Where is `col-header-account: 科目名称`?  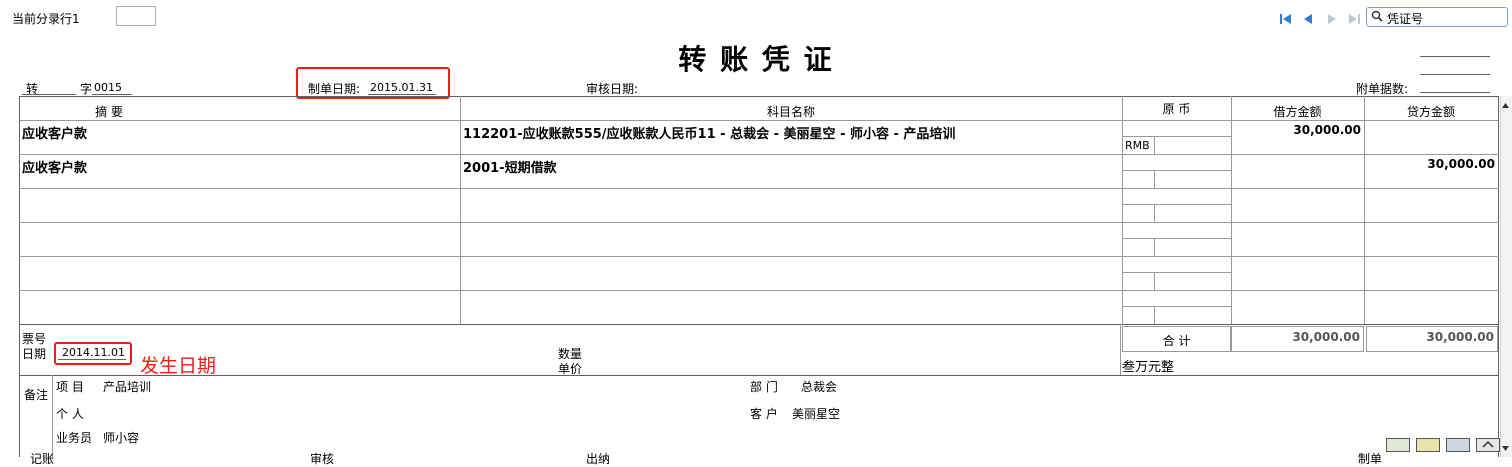
col-header-account: 科目名称 is located at coordinates (790, 112).